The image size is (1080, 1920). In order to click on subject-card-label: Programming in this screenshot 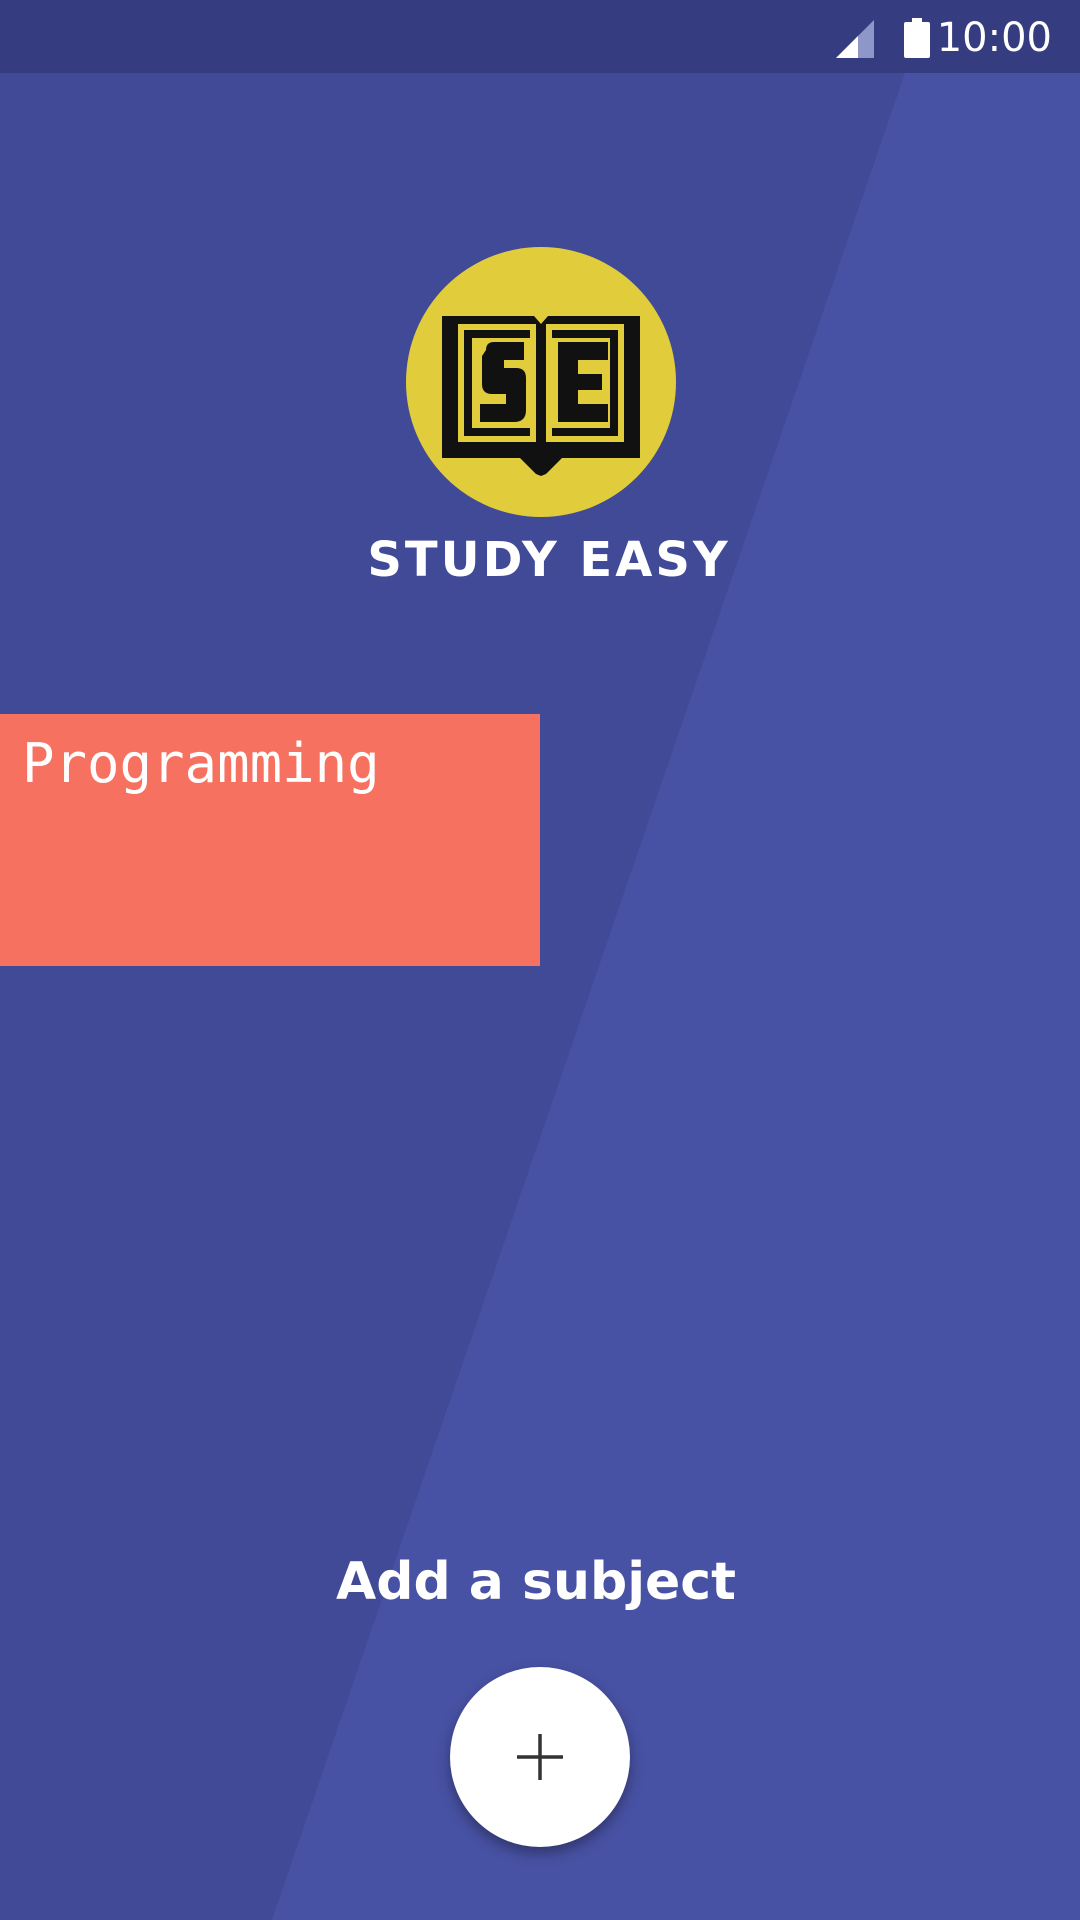, I will do `click(201, 763)`.